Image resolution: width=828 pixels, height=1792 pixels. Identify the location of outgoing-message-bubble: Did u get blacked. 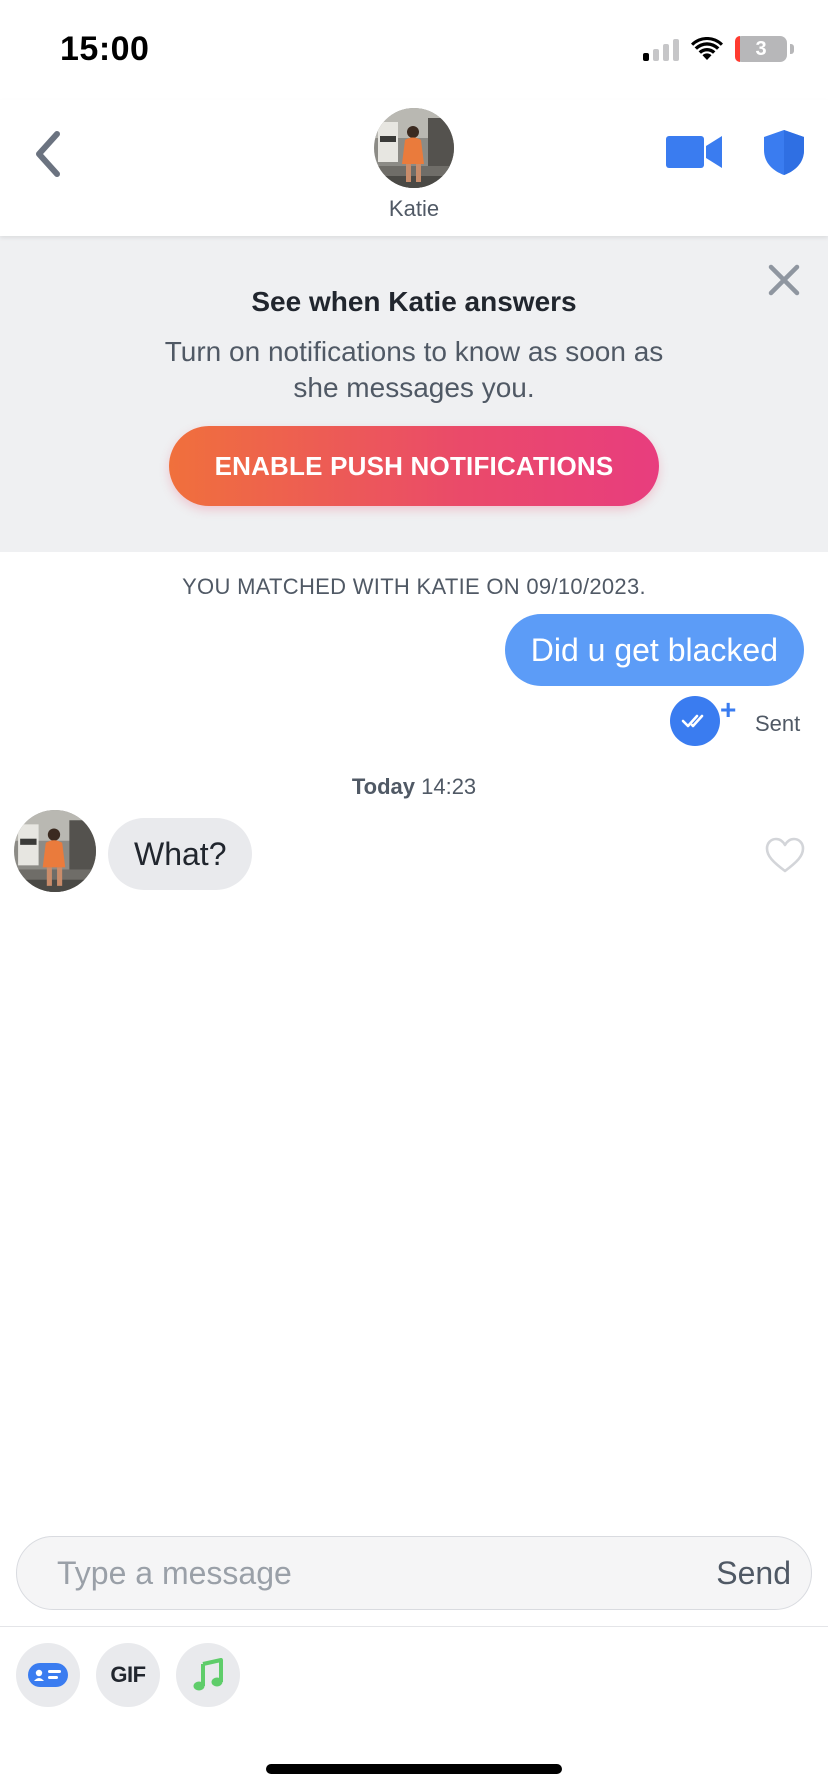
(654, 650).